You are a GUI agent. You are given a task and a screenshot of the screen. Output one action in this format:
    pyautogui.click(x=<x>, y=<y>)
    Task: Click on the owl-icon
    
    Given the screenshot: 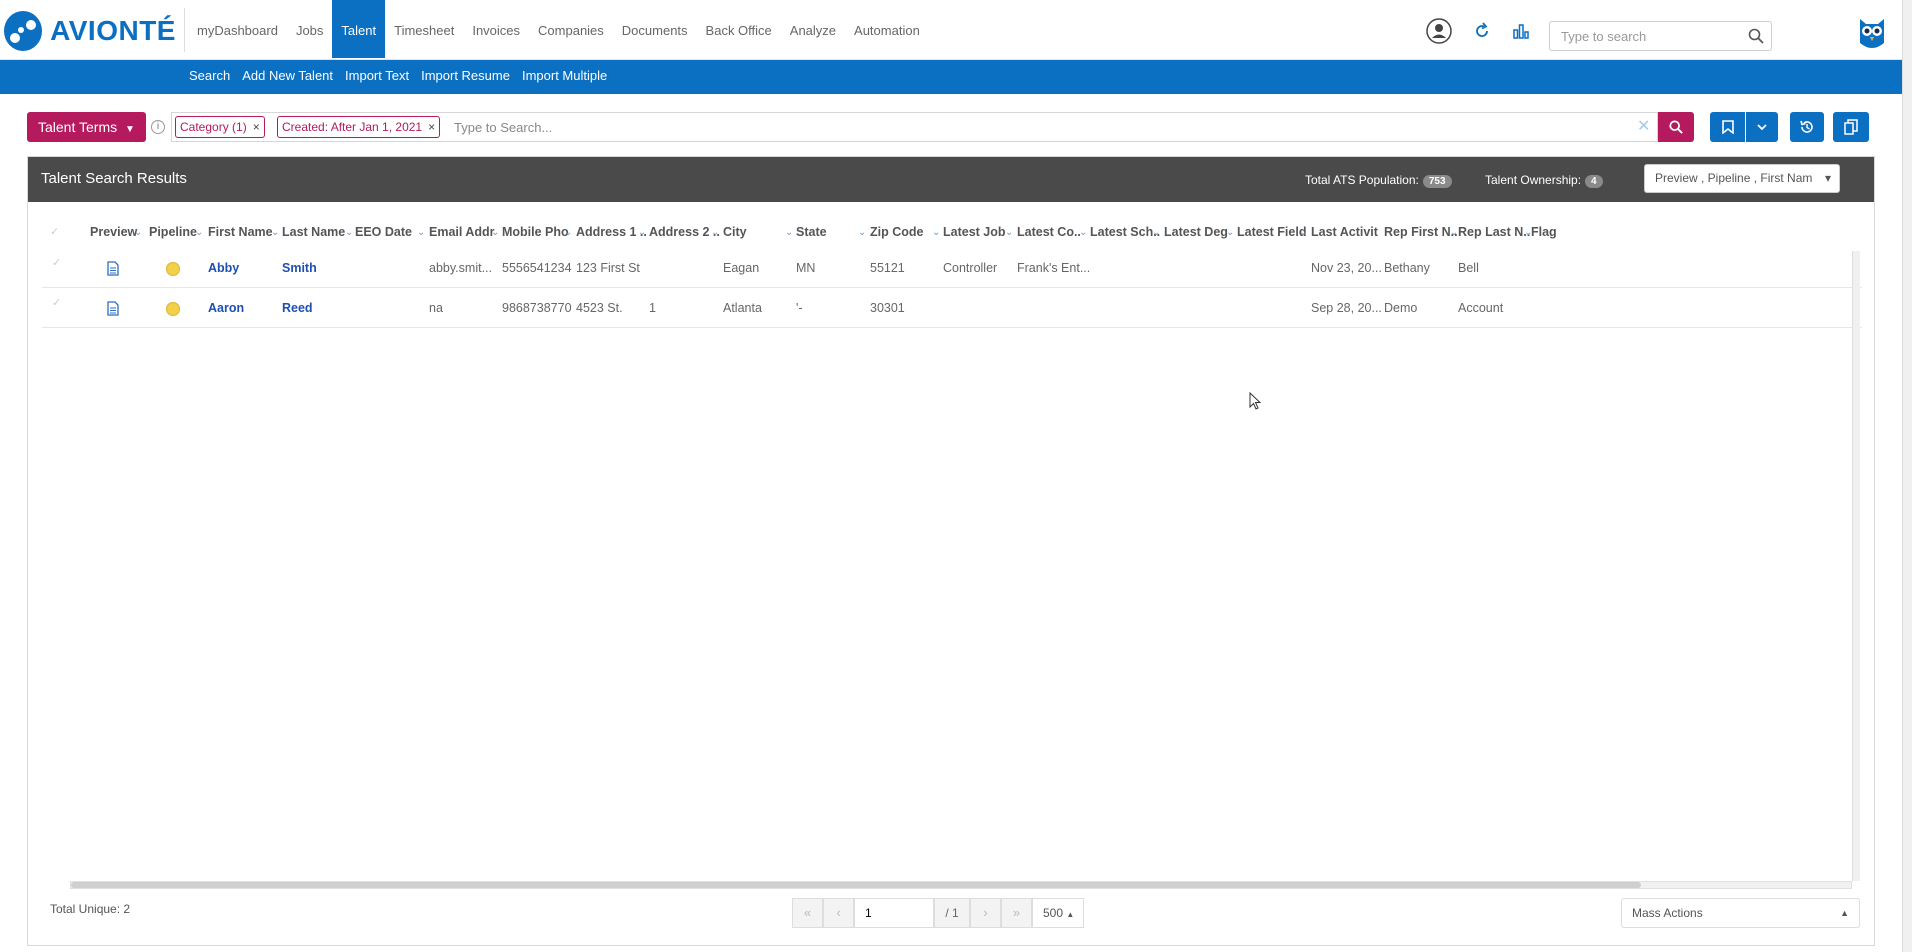 What is the action you would take?
    pyautogui.click(x=1872, y=33)
    